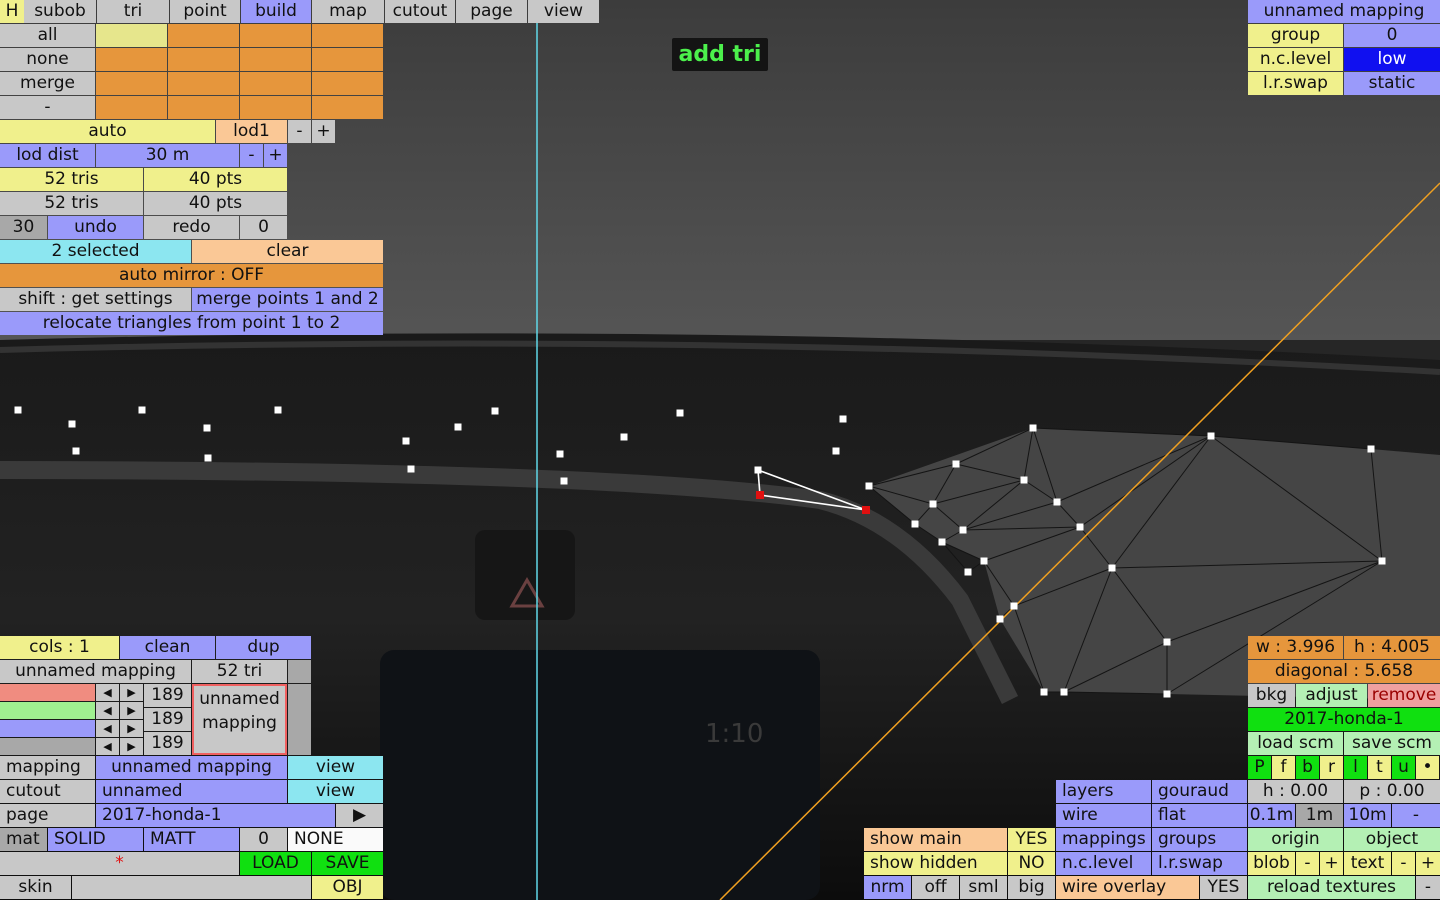 This screenshot has width=1440, height=900. Describe the element at coordinates (191, 887) in the screenshot. I see `skin-field` at that location.